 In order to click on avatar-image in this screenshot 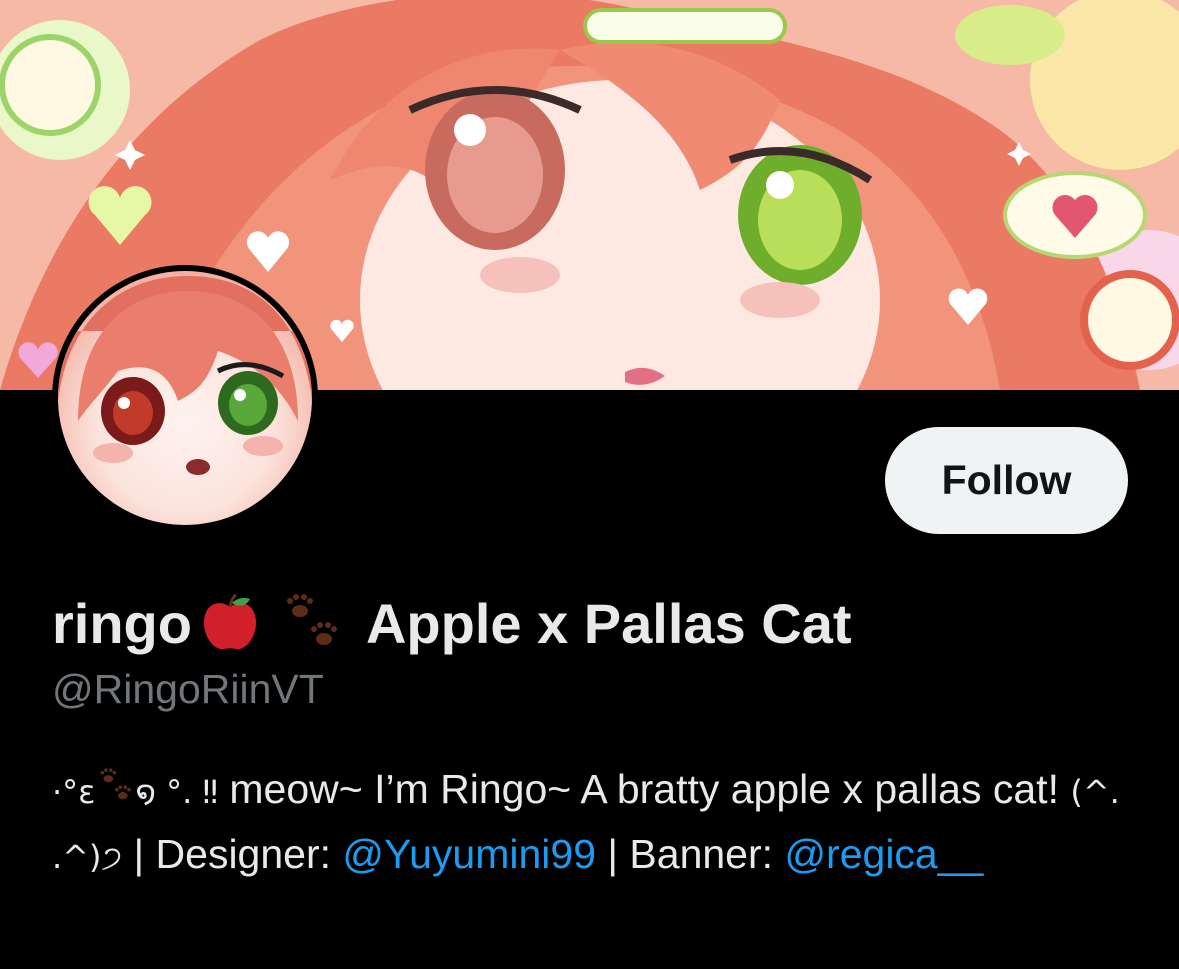, I will do `click(185, 398)`.